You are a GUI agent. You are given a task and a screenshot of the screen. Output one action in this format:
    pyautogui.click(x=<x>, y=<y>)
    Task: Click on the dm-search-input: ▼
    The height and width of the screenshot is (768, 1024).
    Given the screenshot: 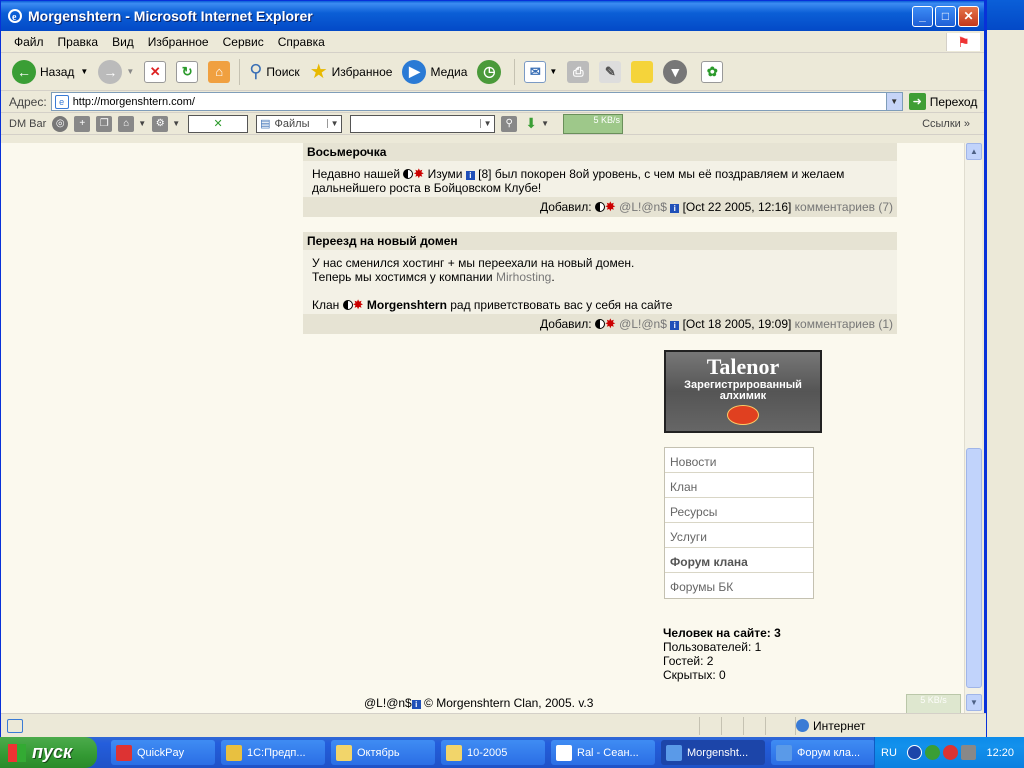 What is the action you would take?
    pyautogui.click(x=423, y=123)
    